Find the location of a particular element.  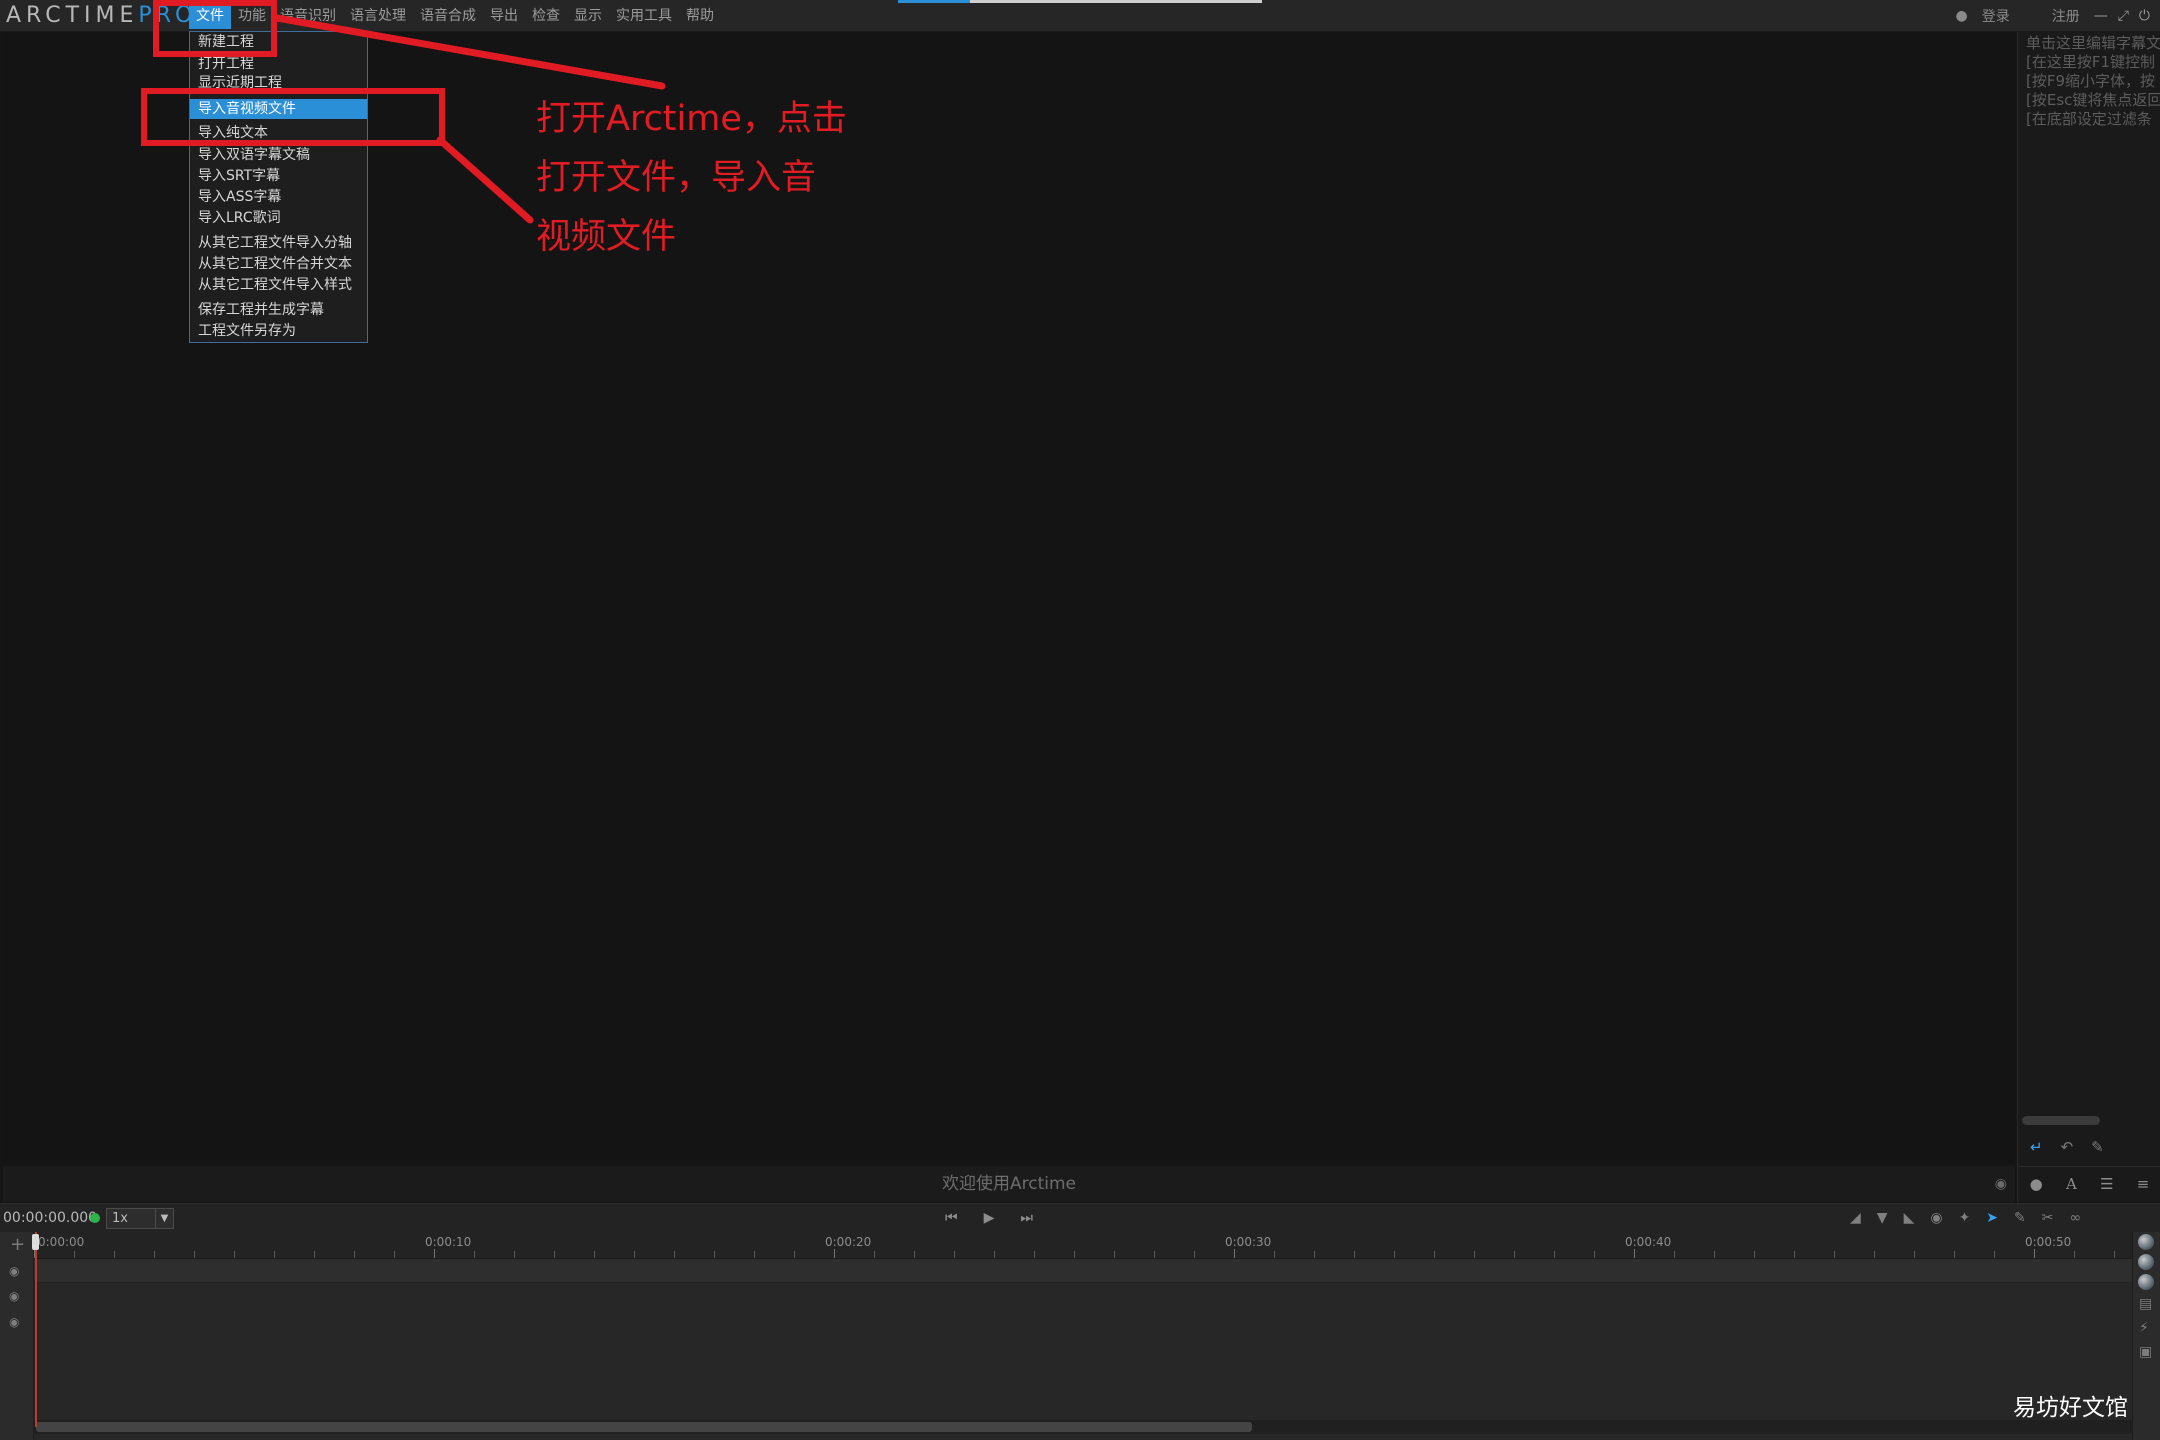

annotation-text: 打开Arctime，点击 打开文件，导入音 视频文件 is located at coordinates (706, 178).